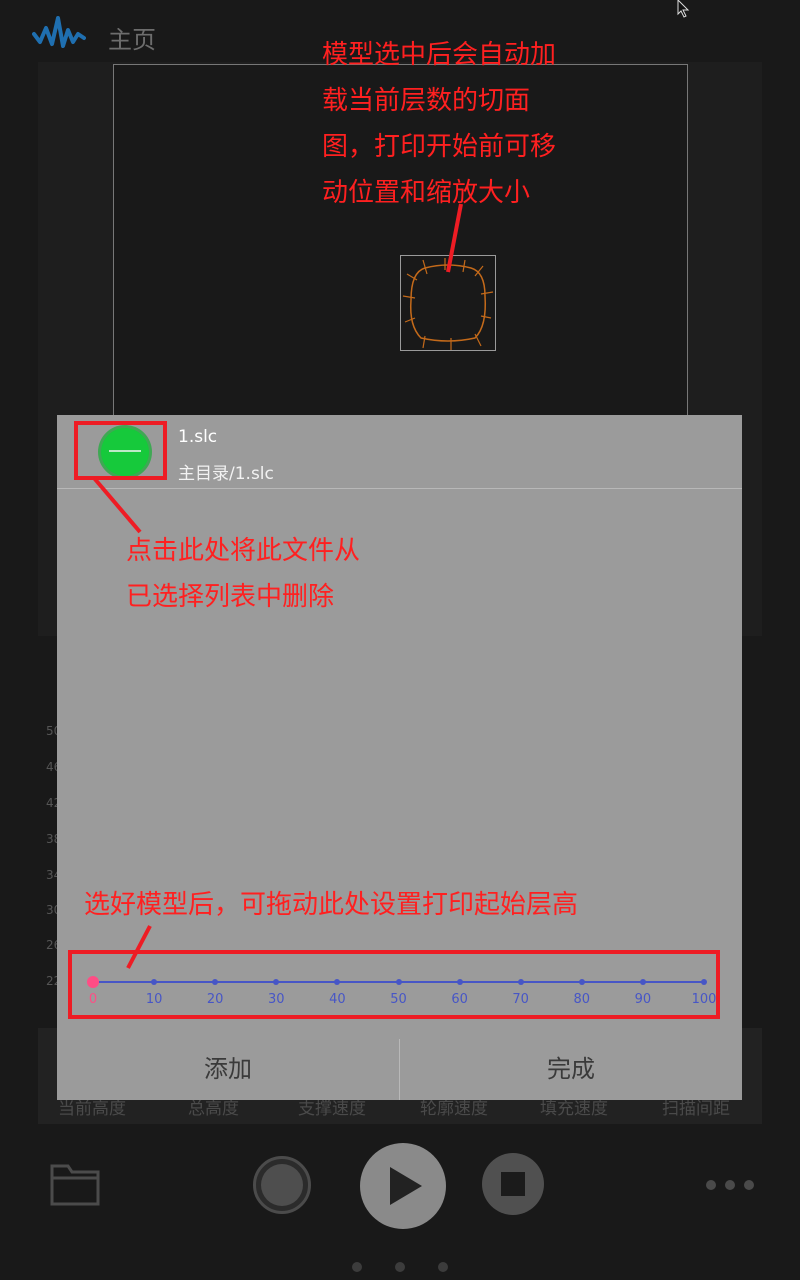 The width and height of the screenshot is (800, 1280). What do you see at coordinates (513, 1184) in the screenshot?
I see `stop-icon` at bounding box center [513, 1184].